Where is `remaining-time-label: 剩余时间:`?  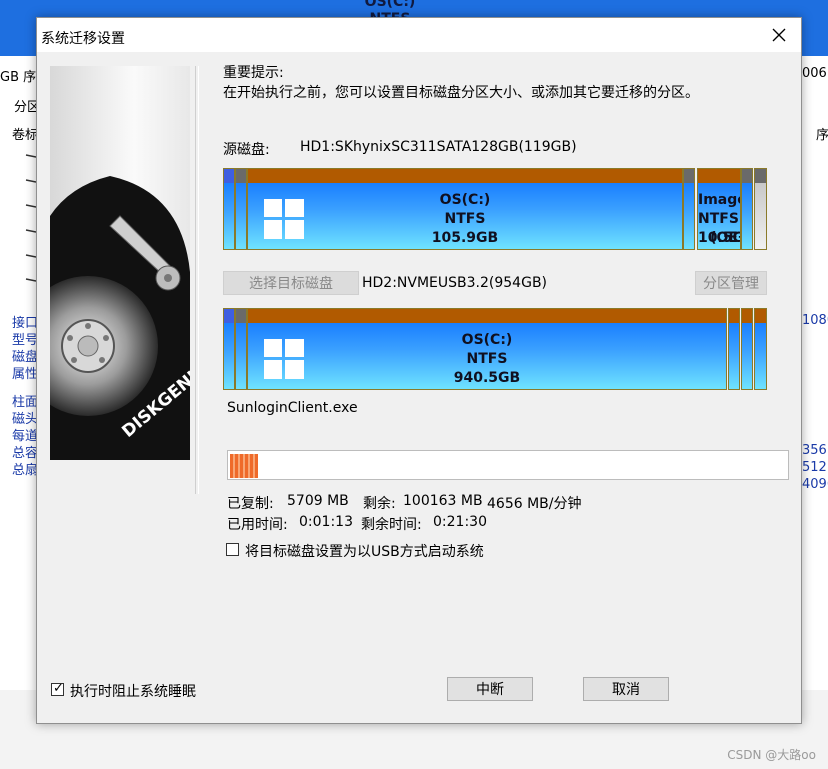
remaining-time-label: 剩余时间: is located at coordinates (391, 525).